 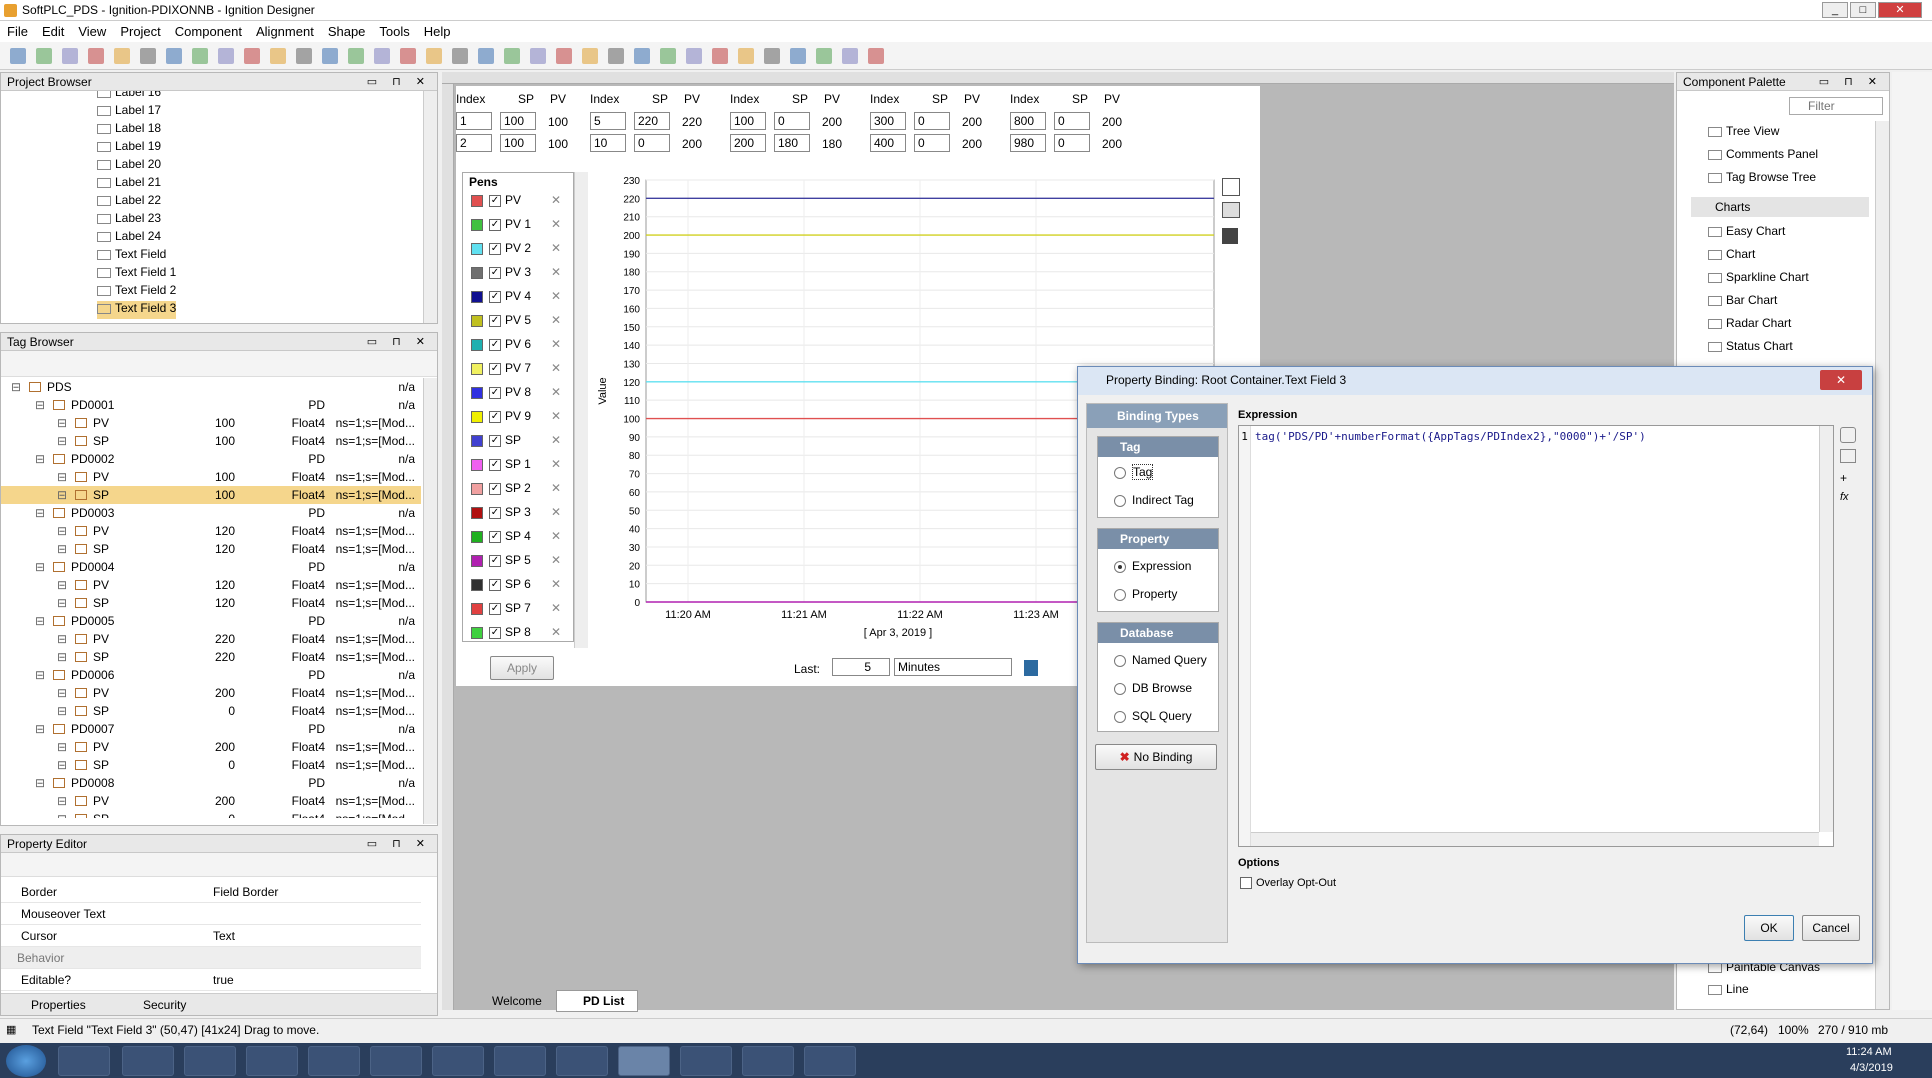 I want to click on start-button, so click(x=26, y=1061).